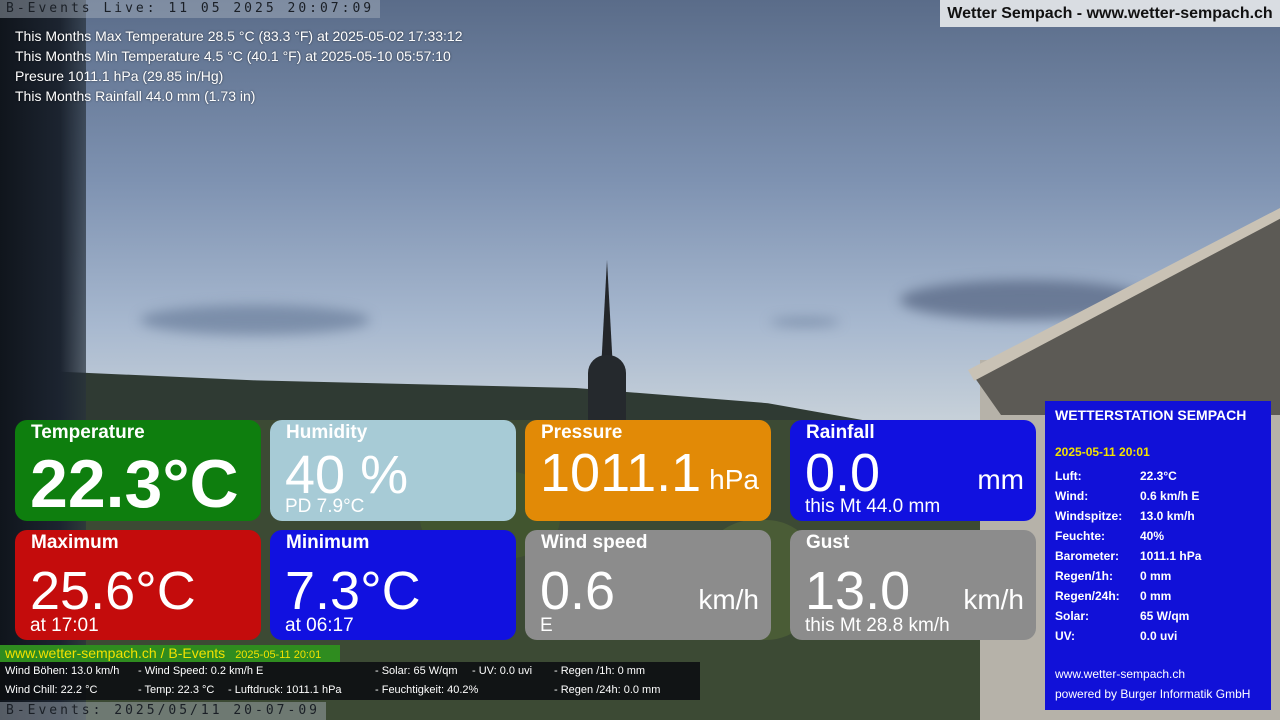  Describe the element at coordinates (1151, 415) in the screenshot. I see `station-title: WETTERSTATION SEMPACH` at that location.